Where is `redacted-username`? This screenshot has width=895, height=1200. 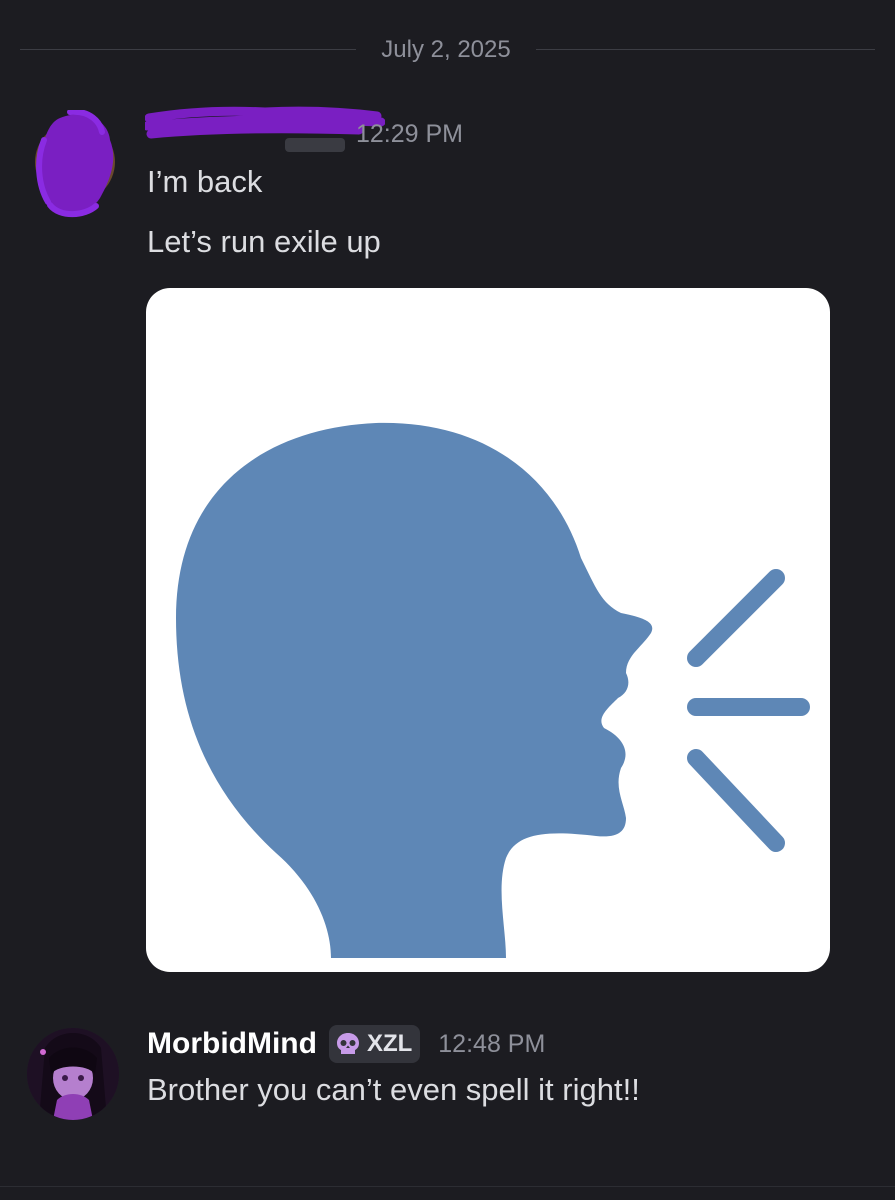
redacted-username is located at coordinates (264, 130).